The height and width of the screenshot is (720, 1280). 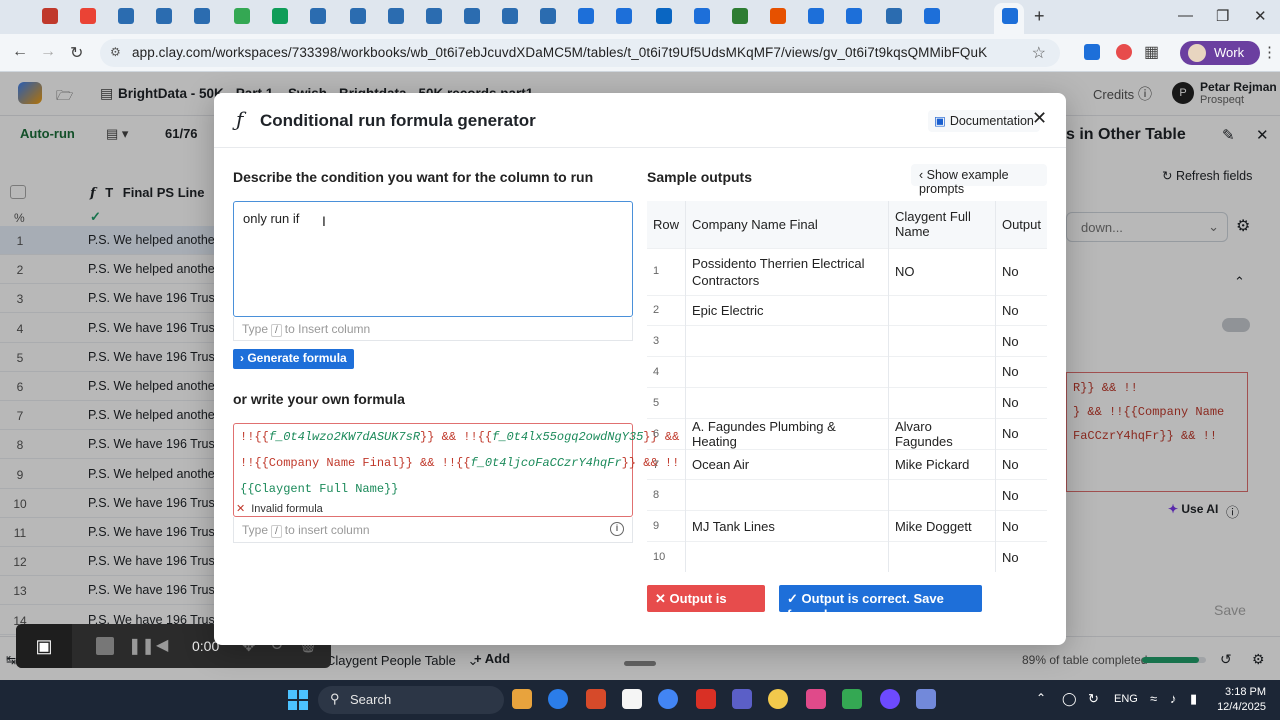 I want to click on profile-label: Work, so click(x=1229, y=52).